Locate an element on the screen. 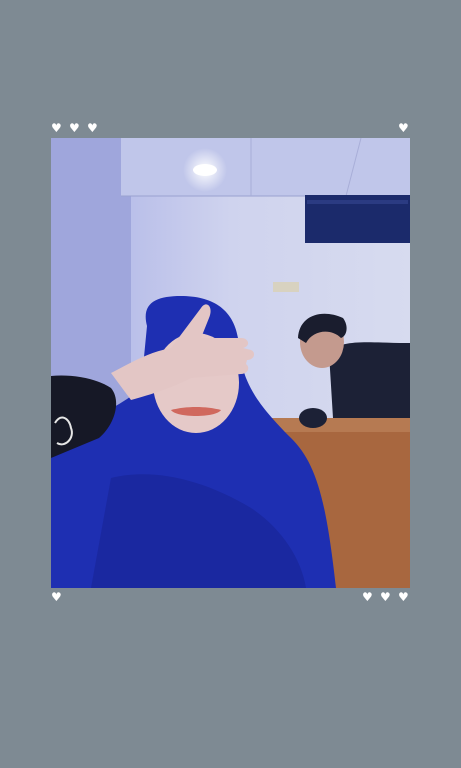  hearts-top-left: ♥ ♥ ♥ is located at coordinates (75, 128).